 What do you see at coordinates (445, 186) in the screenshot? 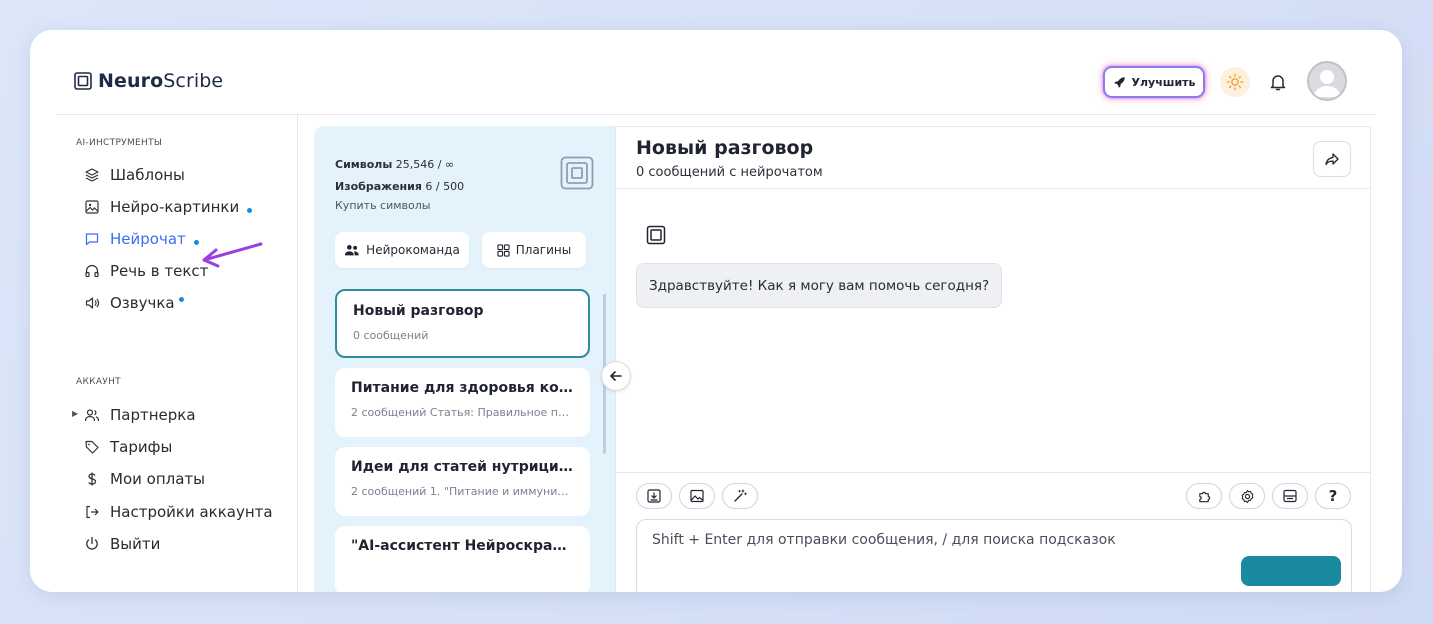
I see `images-value: 6 / 500` at bounding box center [445, 186].